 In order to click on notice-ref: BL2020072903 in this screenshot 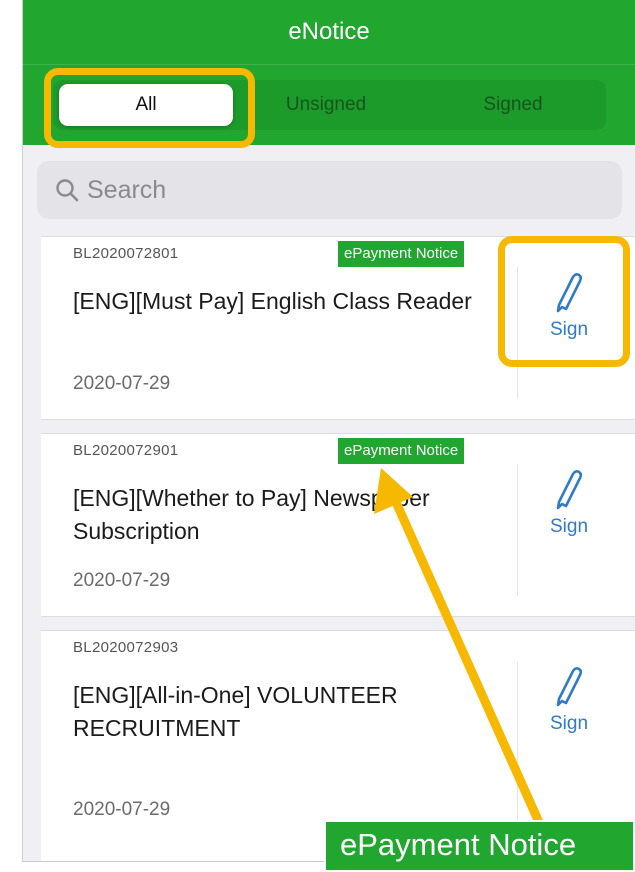, I will do `click(126, 647)`.